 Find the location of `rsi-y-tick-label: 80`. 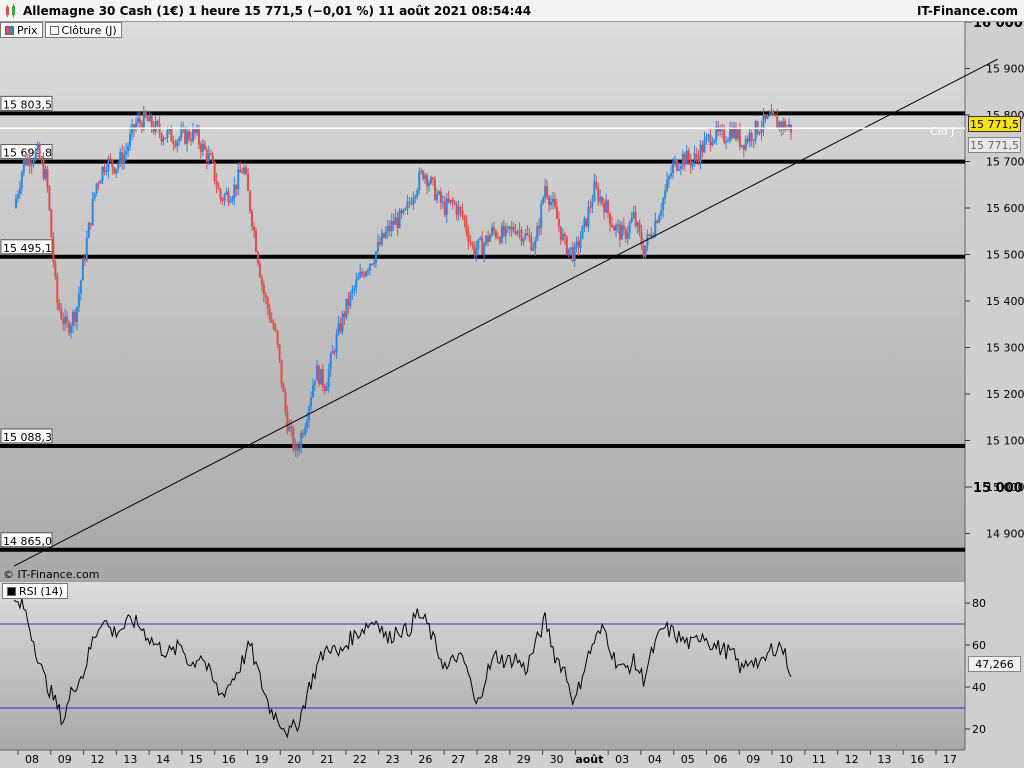

rsi-y-tick-label: 80 is located at coordinates (979, 603).